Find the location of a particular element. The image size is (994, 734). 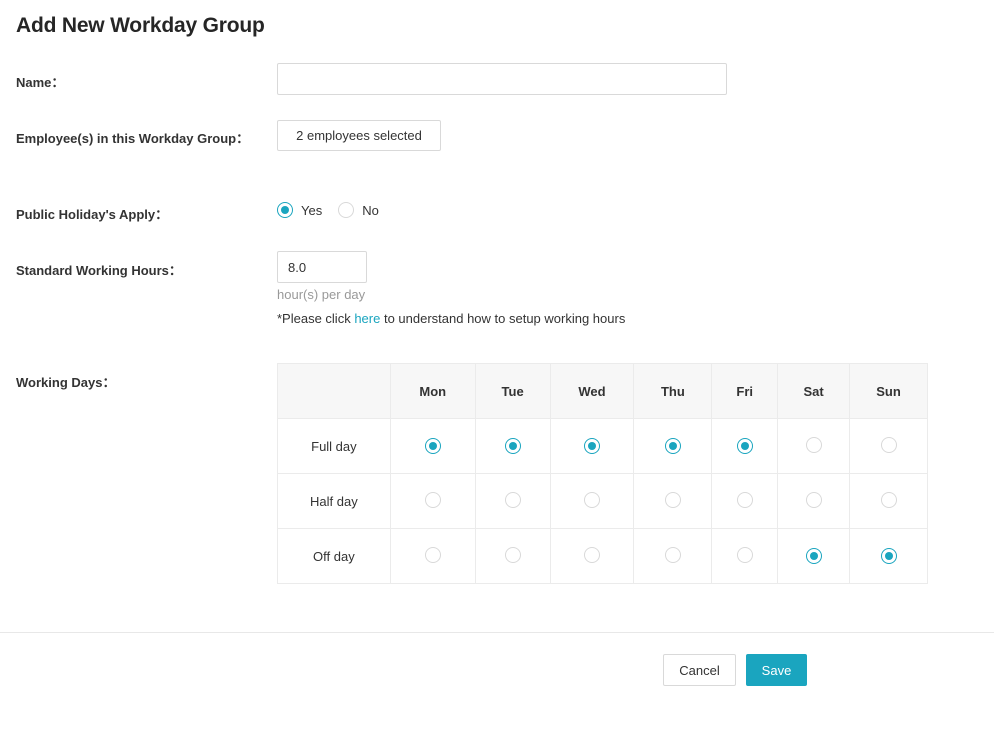

radio-off-day-fri is located at coordinates (744, 554).